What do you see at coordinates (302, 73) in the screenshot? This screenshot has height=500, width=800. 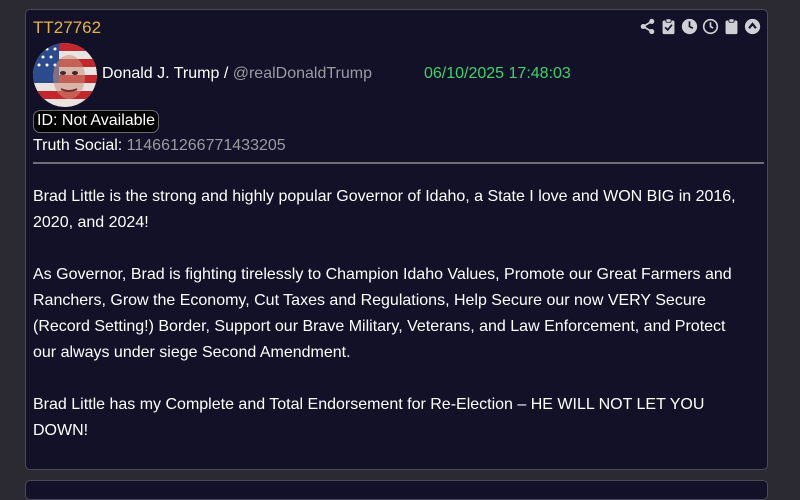 I see `author-handle: @realDonaldTrump` at bounding box center [302, 73].